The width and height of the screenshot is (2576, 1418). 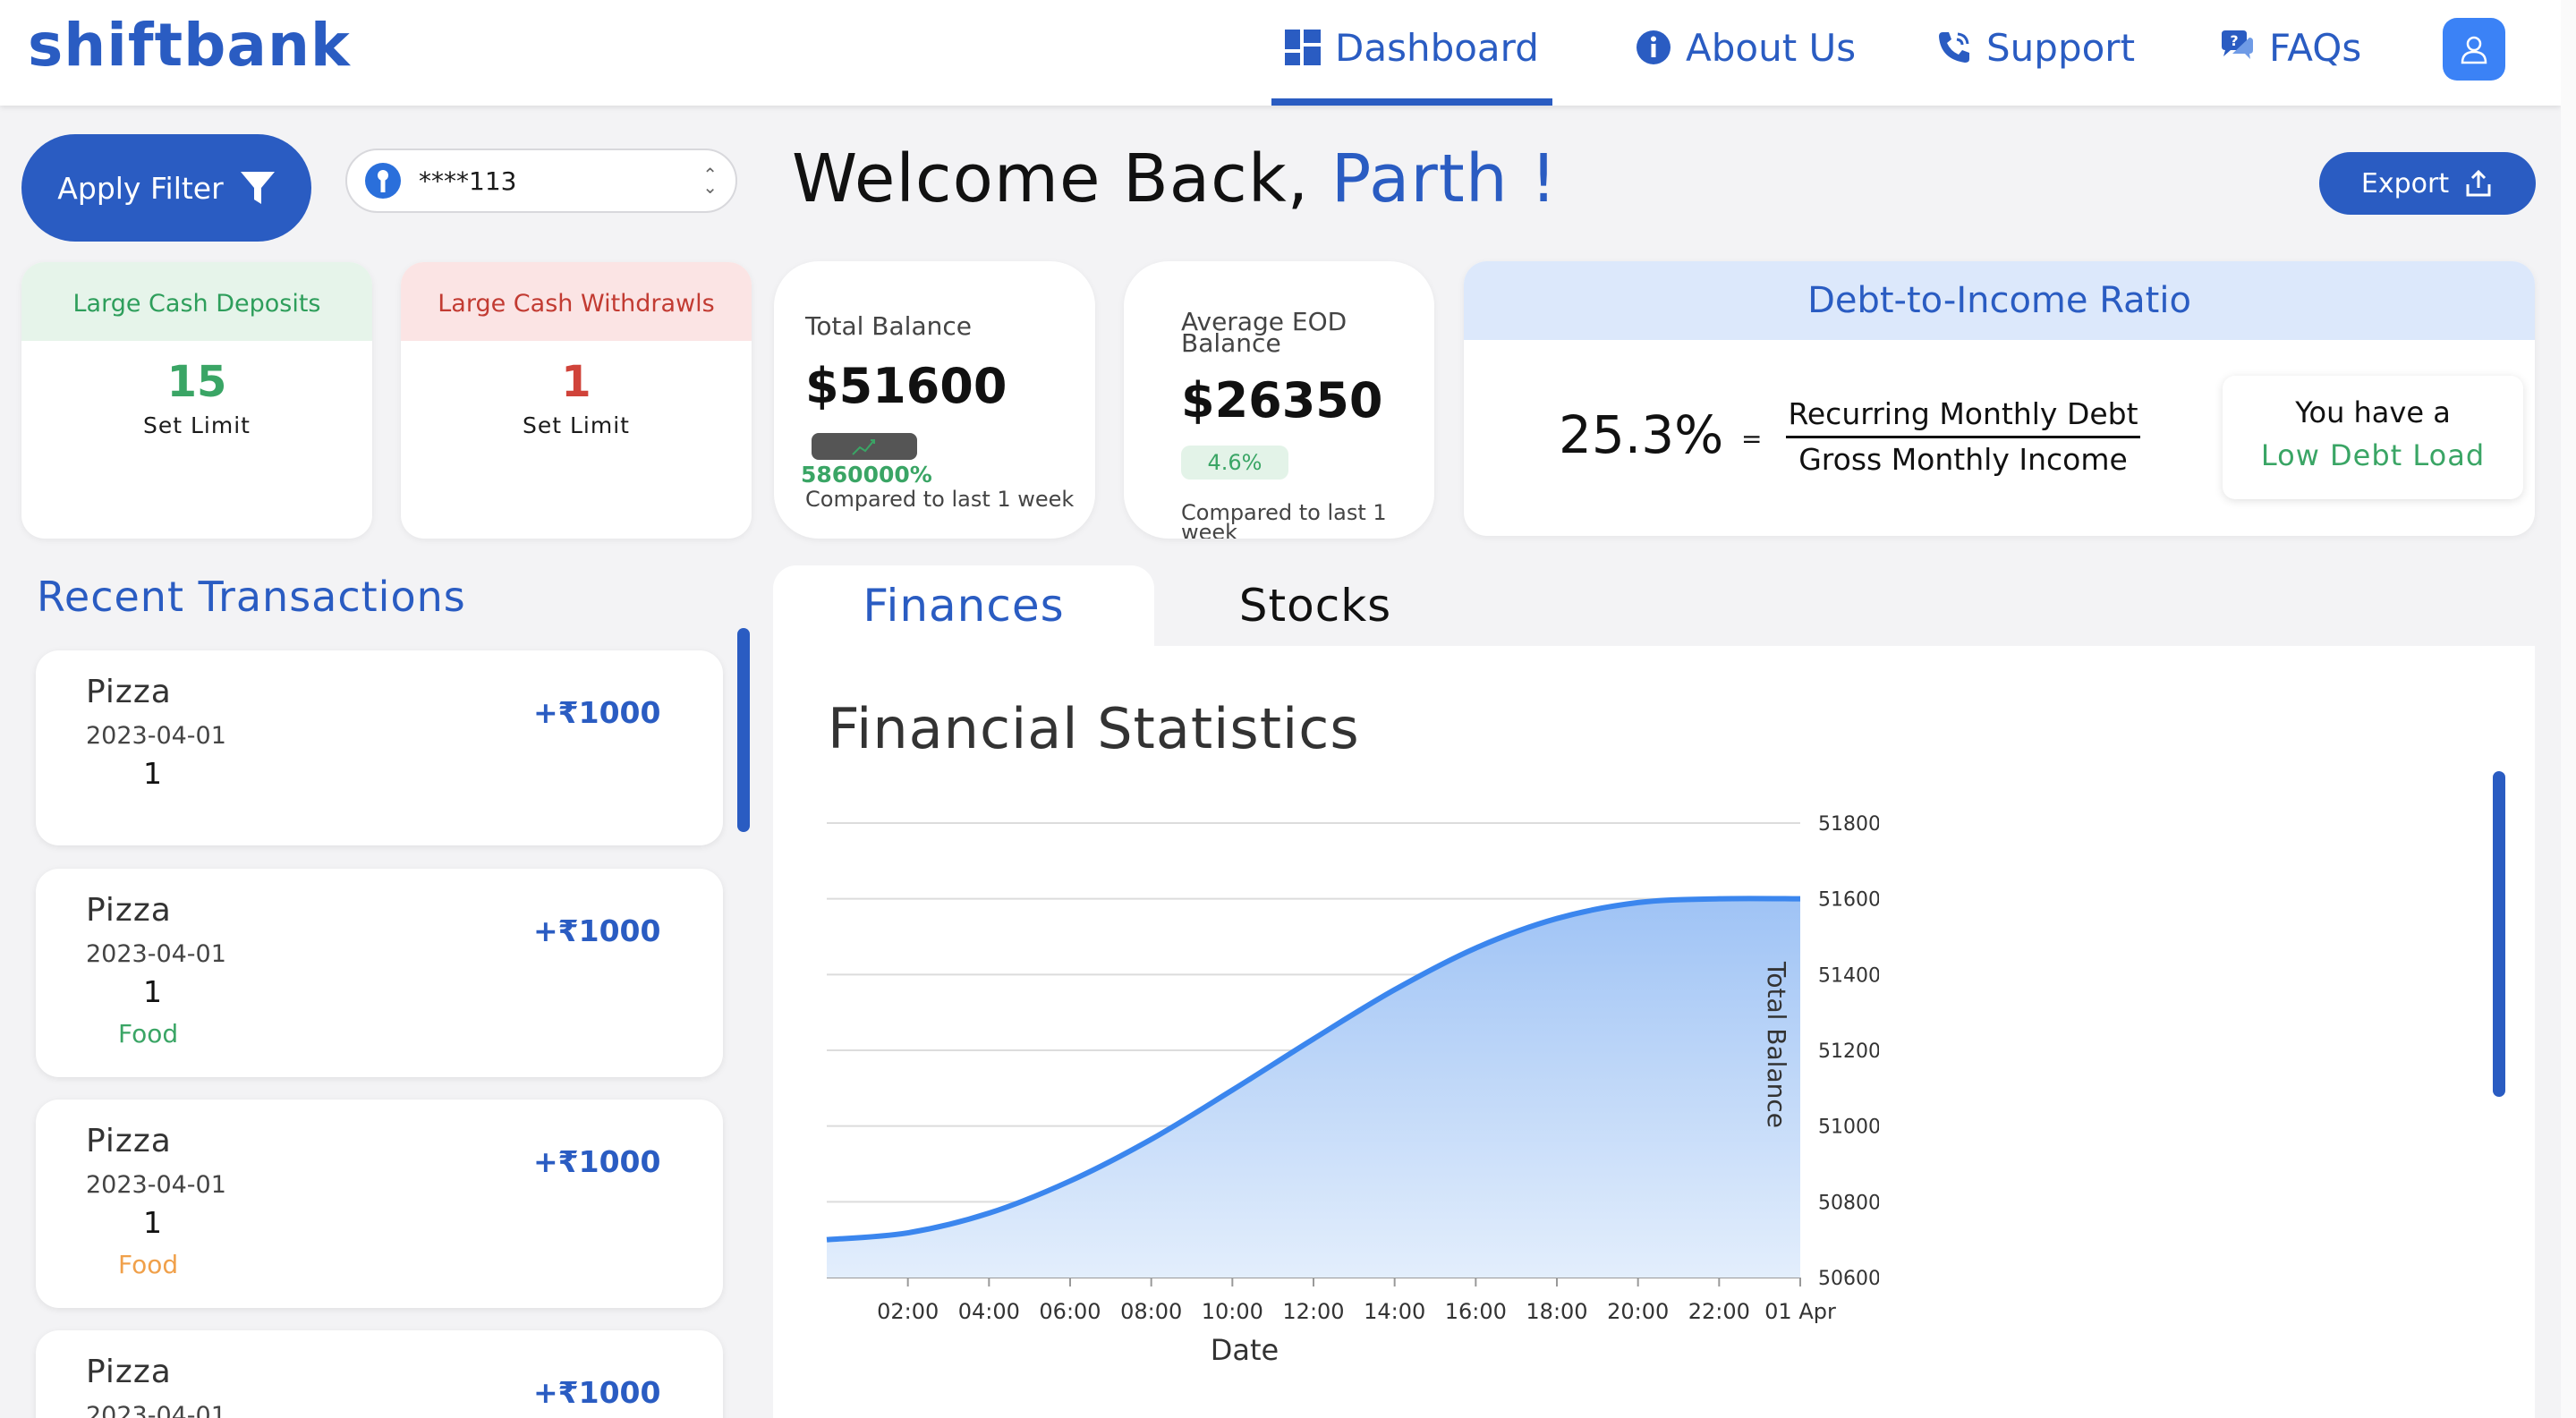 What do you see at coordinates (189, 45) in the screenshot?
I see `brand-logo: shiftbank` at bounding box center [189, 45].